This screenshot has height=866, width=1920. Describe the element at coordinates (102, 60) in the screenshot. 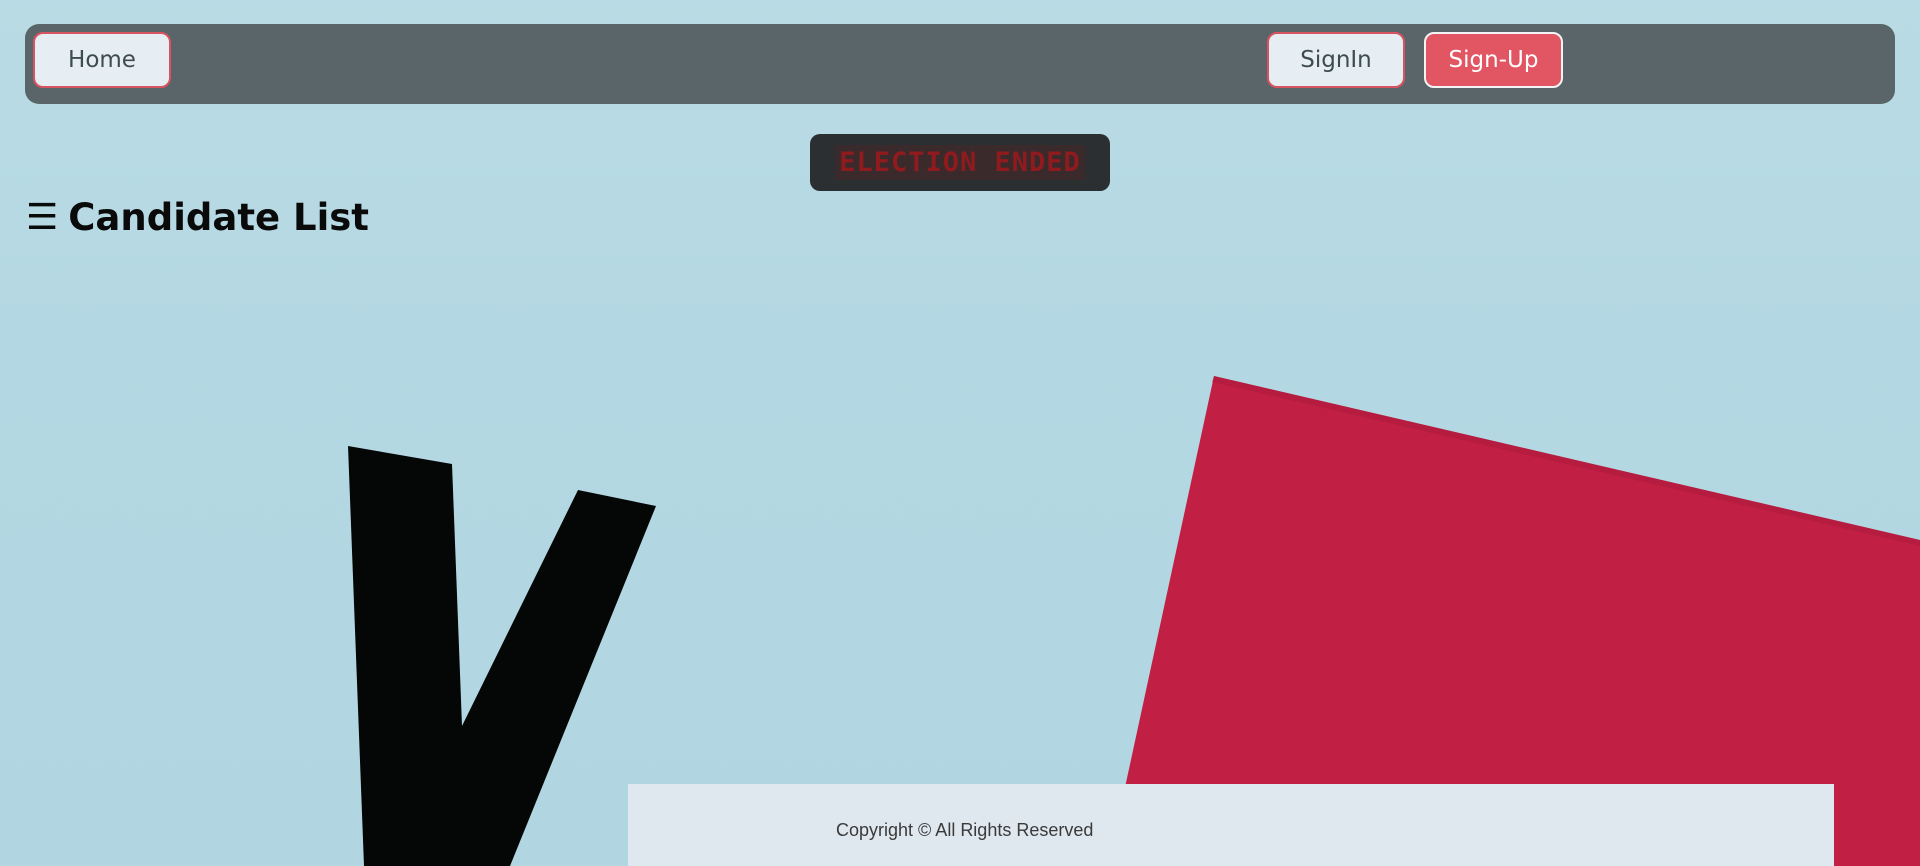

I see `home-button: Home` at that location.